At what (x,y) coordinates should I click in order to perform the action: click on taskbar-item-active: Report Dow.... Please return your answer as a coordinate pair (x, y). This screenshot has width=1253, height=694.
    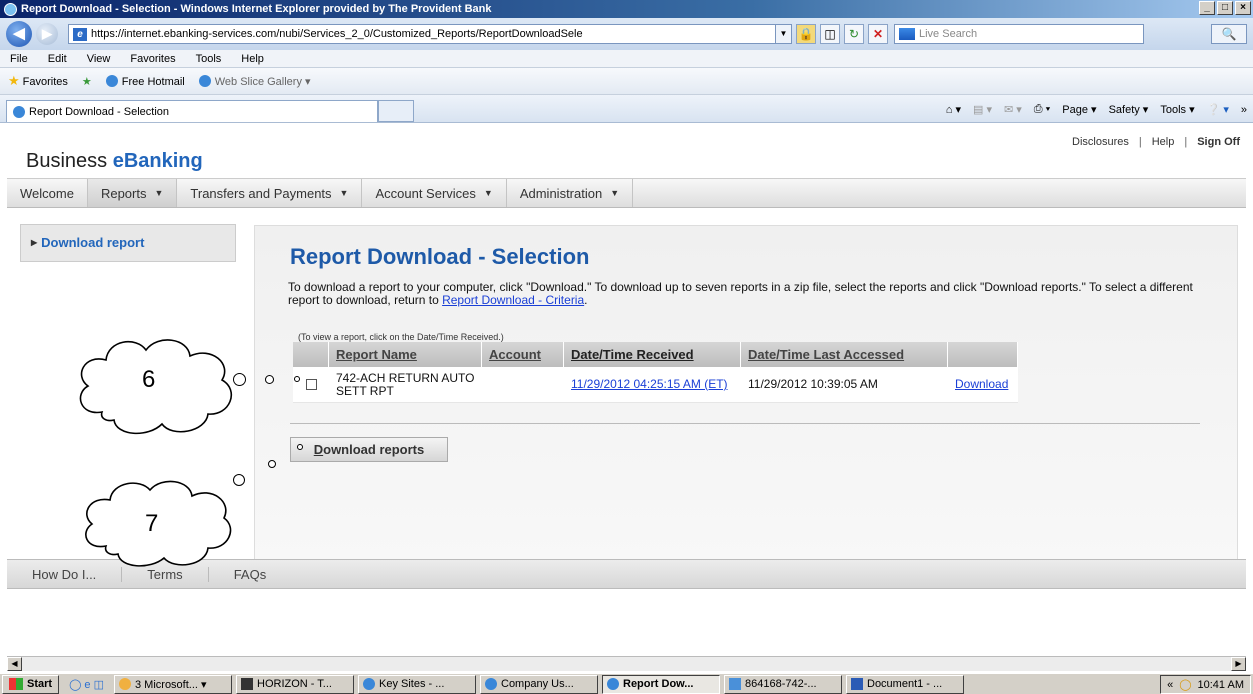
    Looking at the image, I should click on (661, 684).